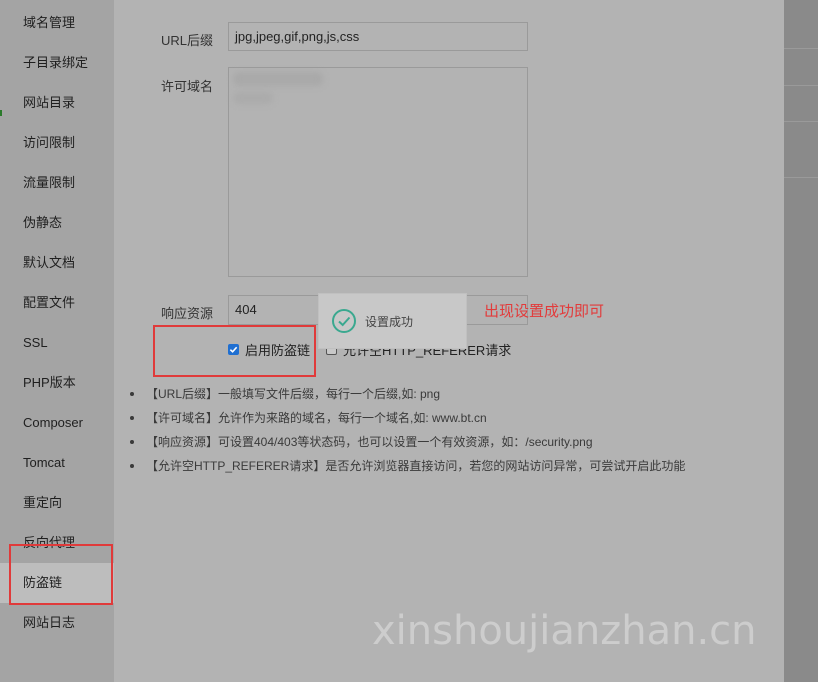 The image size is (818, 682). I want to click on dimmed-backdrop, so click(801, 341).